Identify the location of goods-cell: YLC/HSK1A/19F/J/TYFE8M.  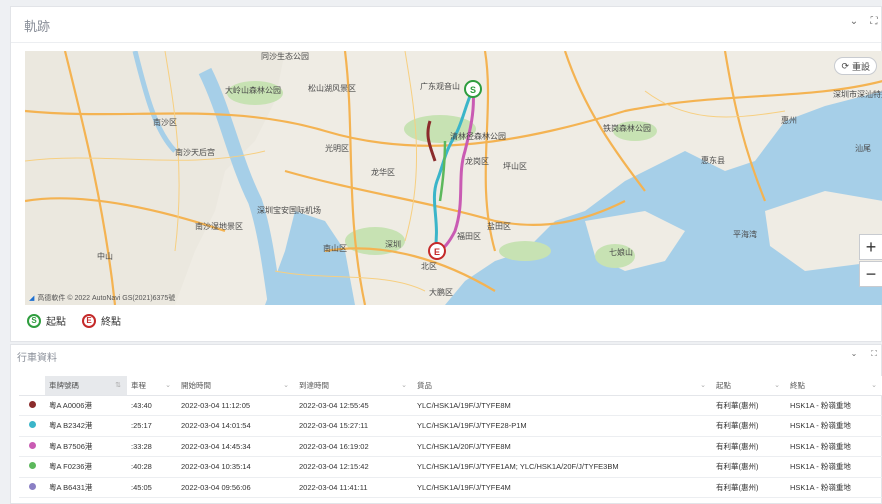
(562, 405).